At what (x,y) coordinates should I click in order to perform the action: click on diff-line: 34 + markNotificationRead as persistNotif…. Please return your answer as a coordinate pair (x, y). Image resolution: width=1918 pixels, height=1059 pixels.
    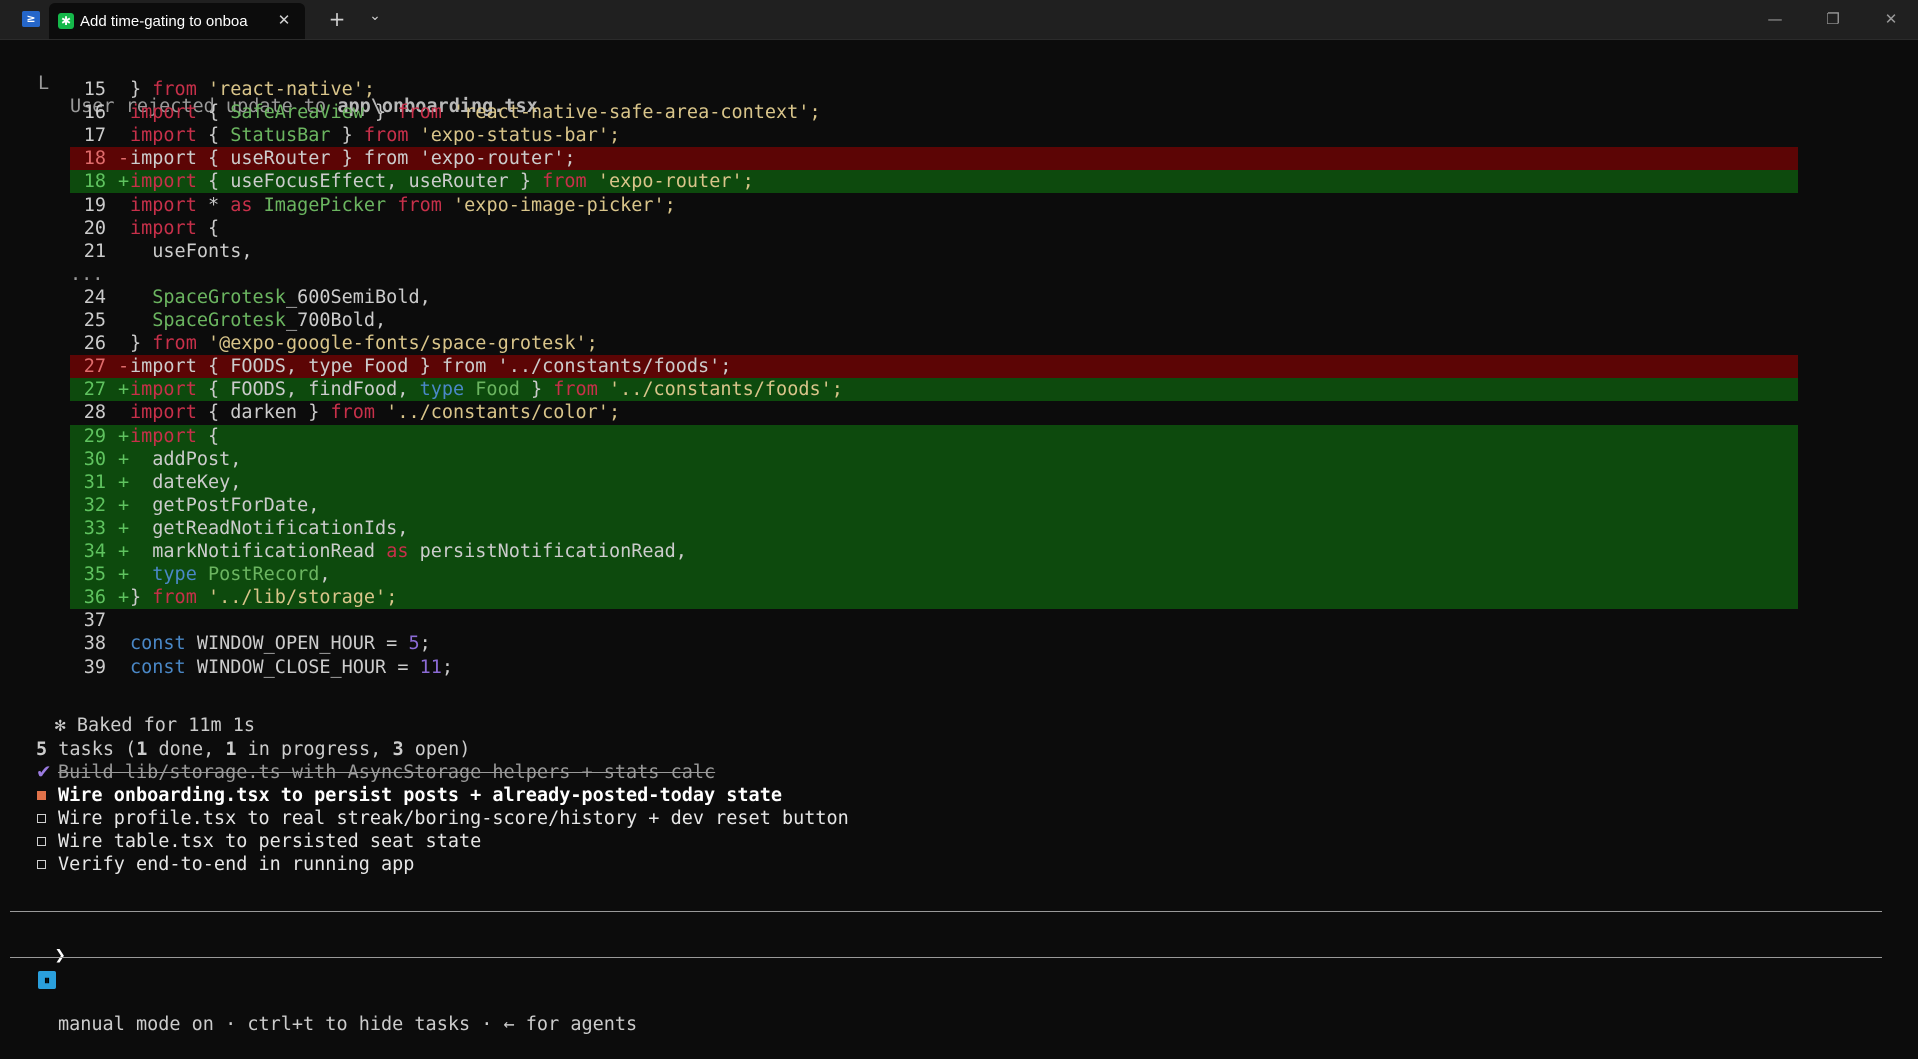
    Looking at the image, I should click on (950, 551).